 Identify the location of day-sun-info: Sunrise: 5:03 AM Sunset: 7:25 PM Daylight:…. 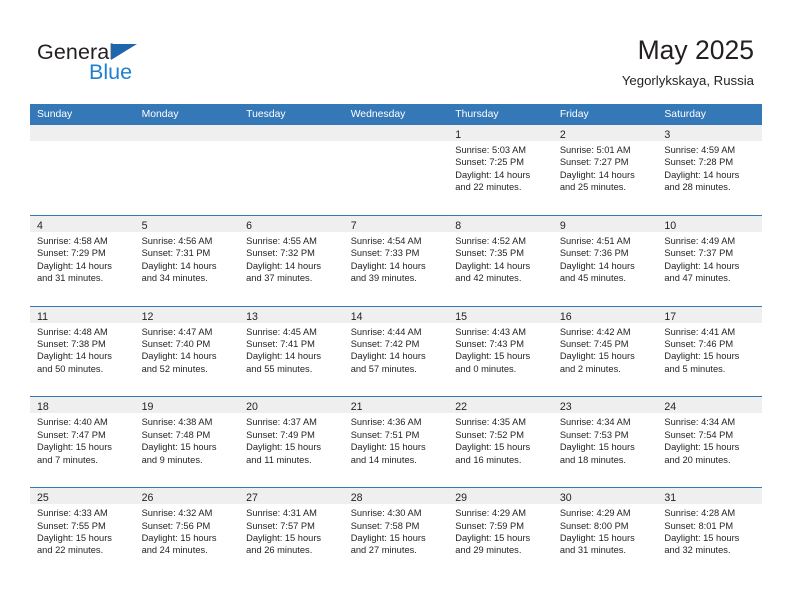
(500, 167).